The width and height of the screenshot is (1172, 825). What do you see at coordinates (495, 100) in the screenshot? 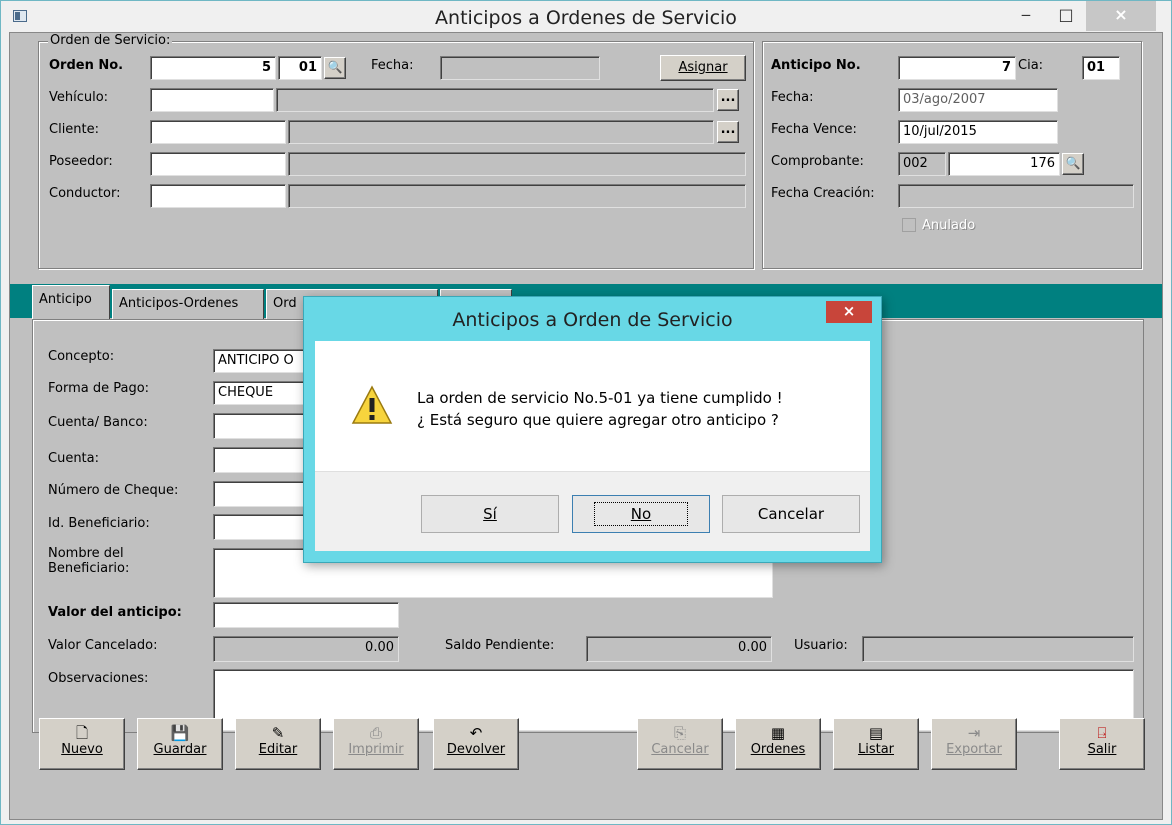
I see `vehiculo-desc-field` at bounding box center [495, 100].